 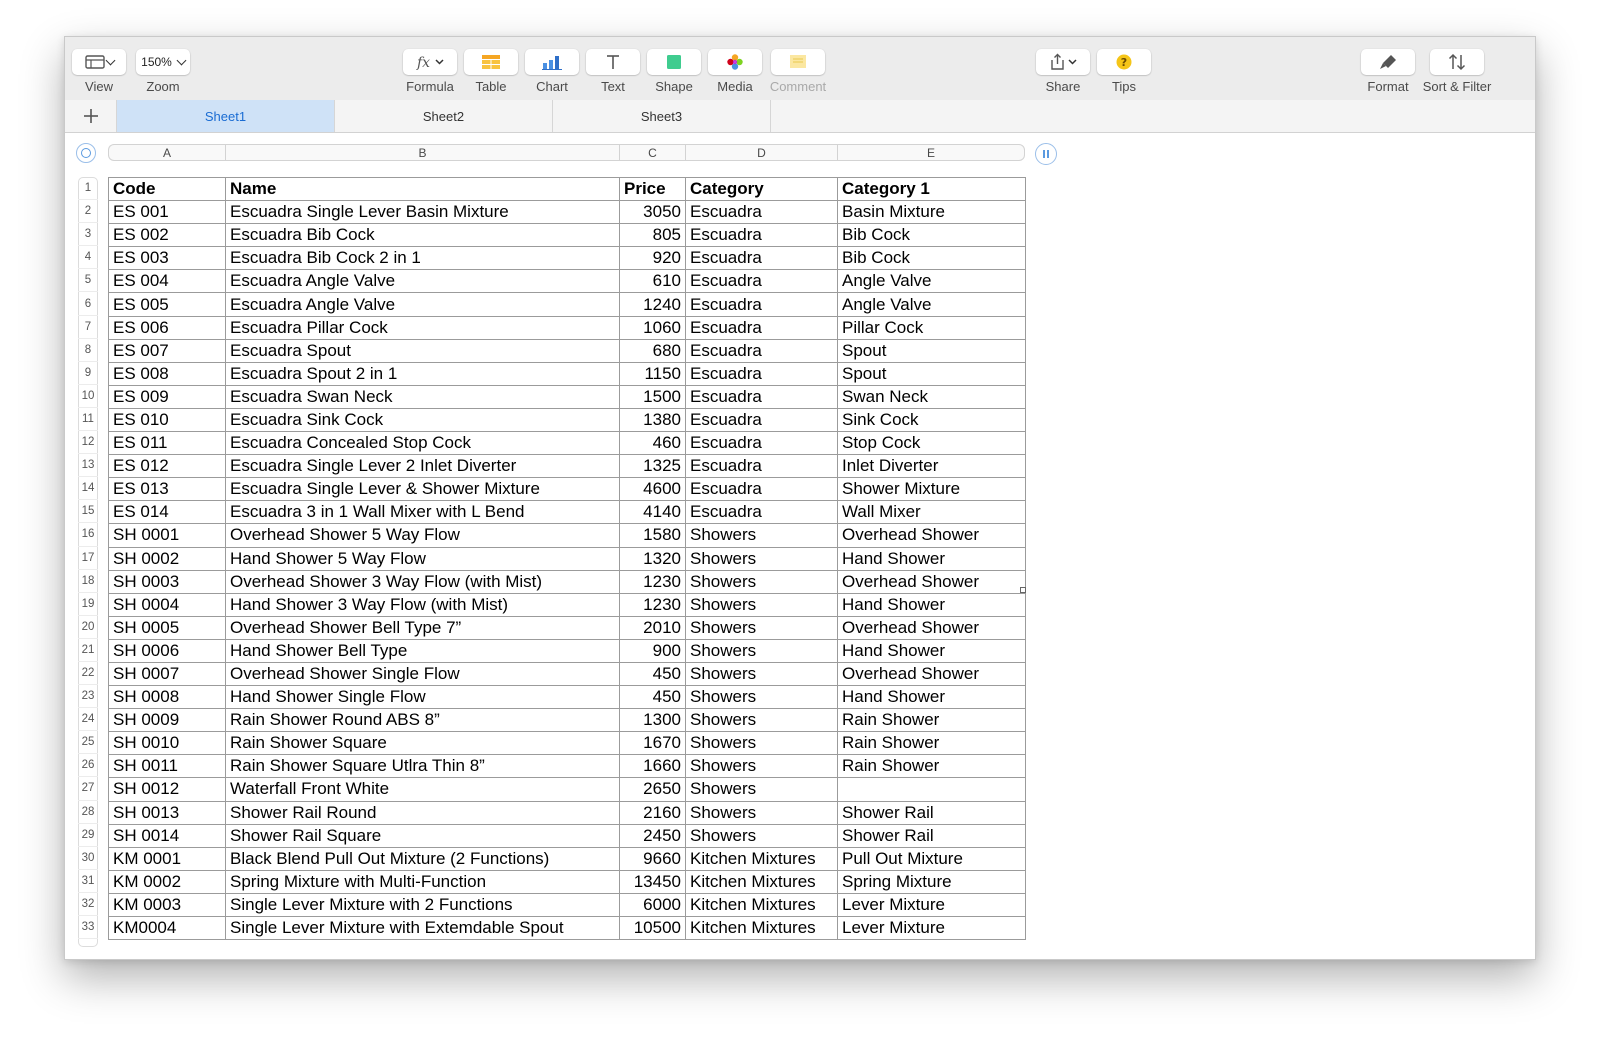 I want to click on cell-code: ES 008, so click(x=167, y=373).